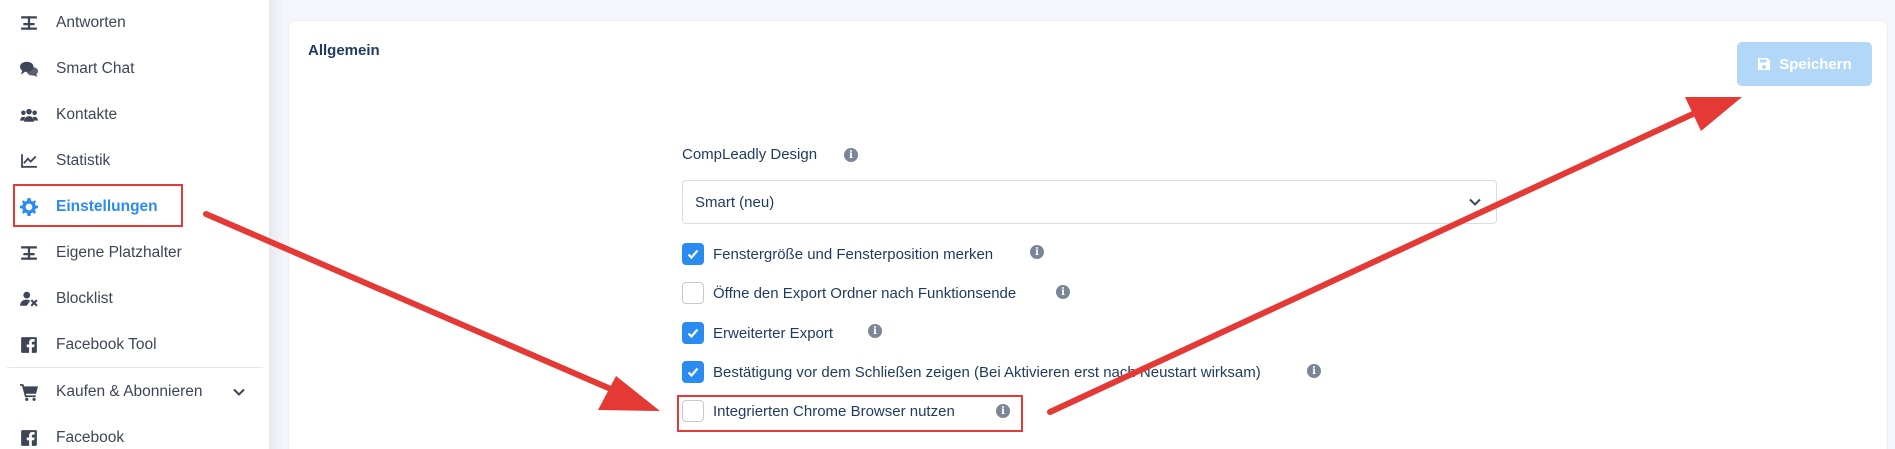 Image resolution: width=1895 pixels, height=449 pixels. What do you see at coordinates (773, 333) in the screenshot?
I see `checkbox-label: Erweiterter Export` at bounding box center [773, 333].